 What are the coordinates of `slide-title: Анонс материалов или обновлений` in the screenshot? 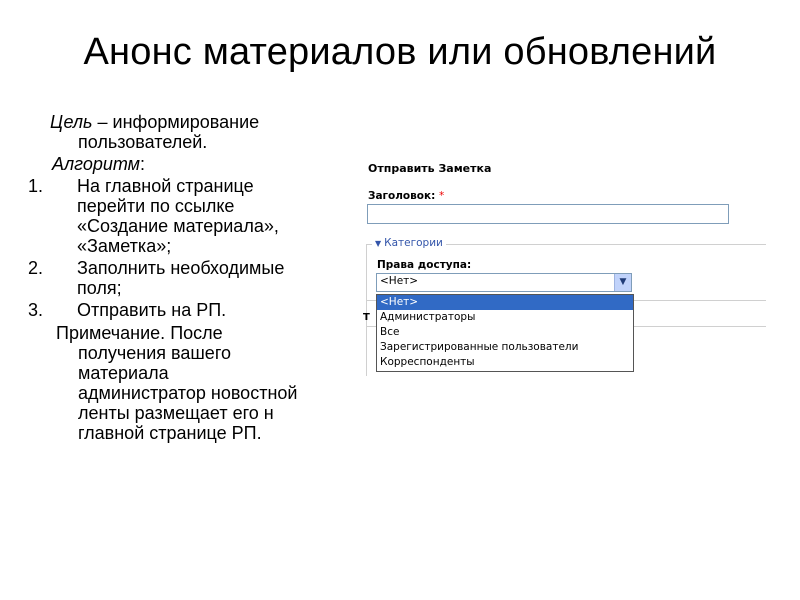 It's located at (400, 52).